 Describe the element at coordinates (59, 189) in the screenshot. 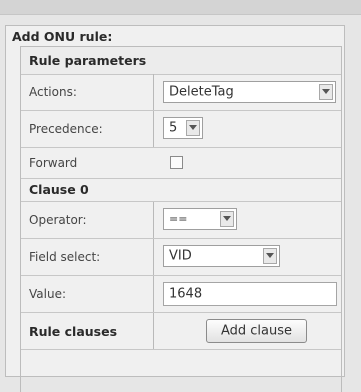

I see `clause-title: Clause 0` at that location.